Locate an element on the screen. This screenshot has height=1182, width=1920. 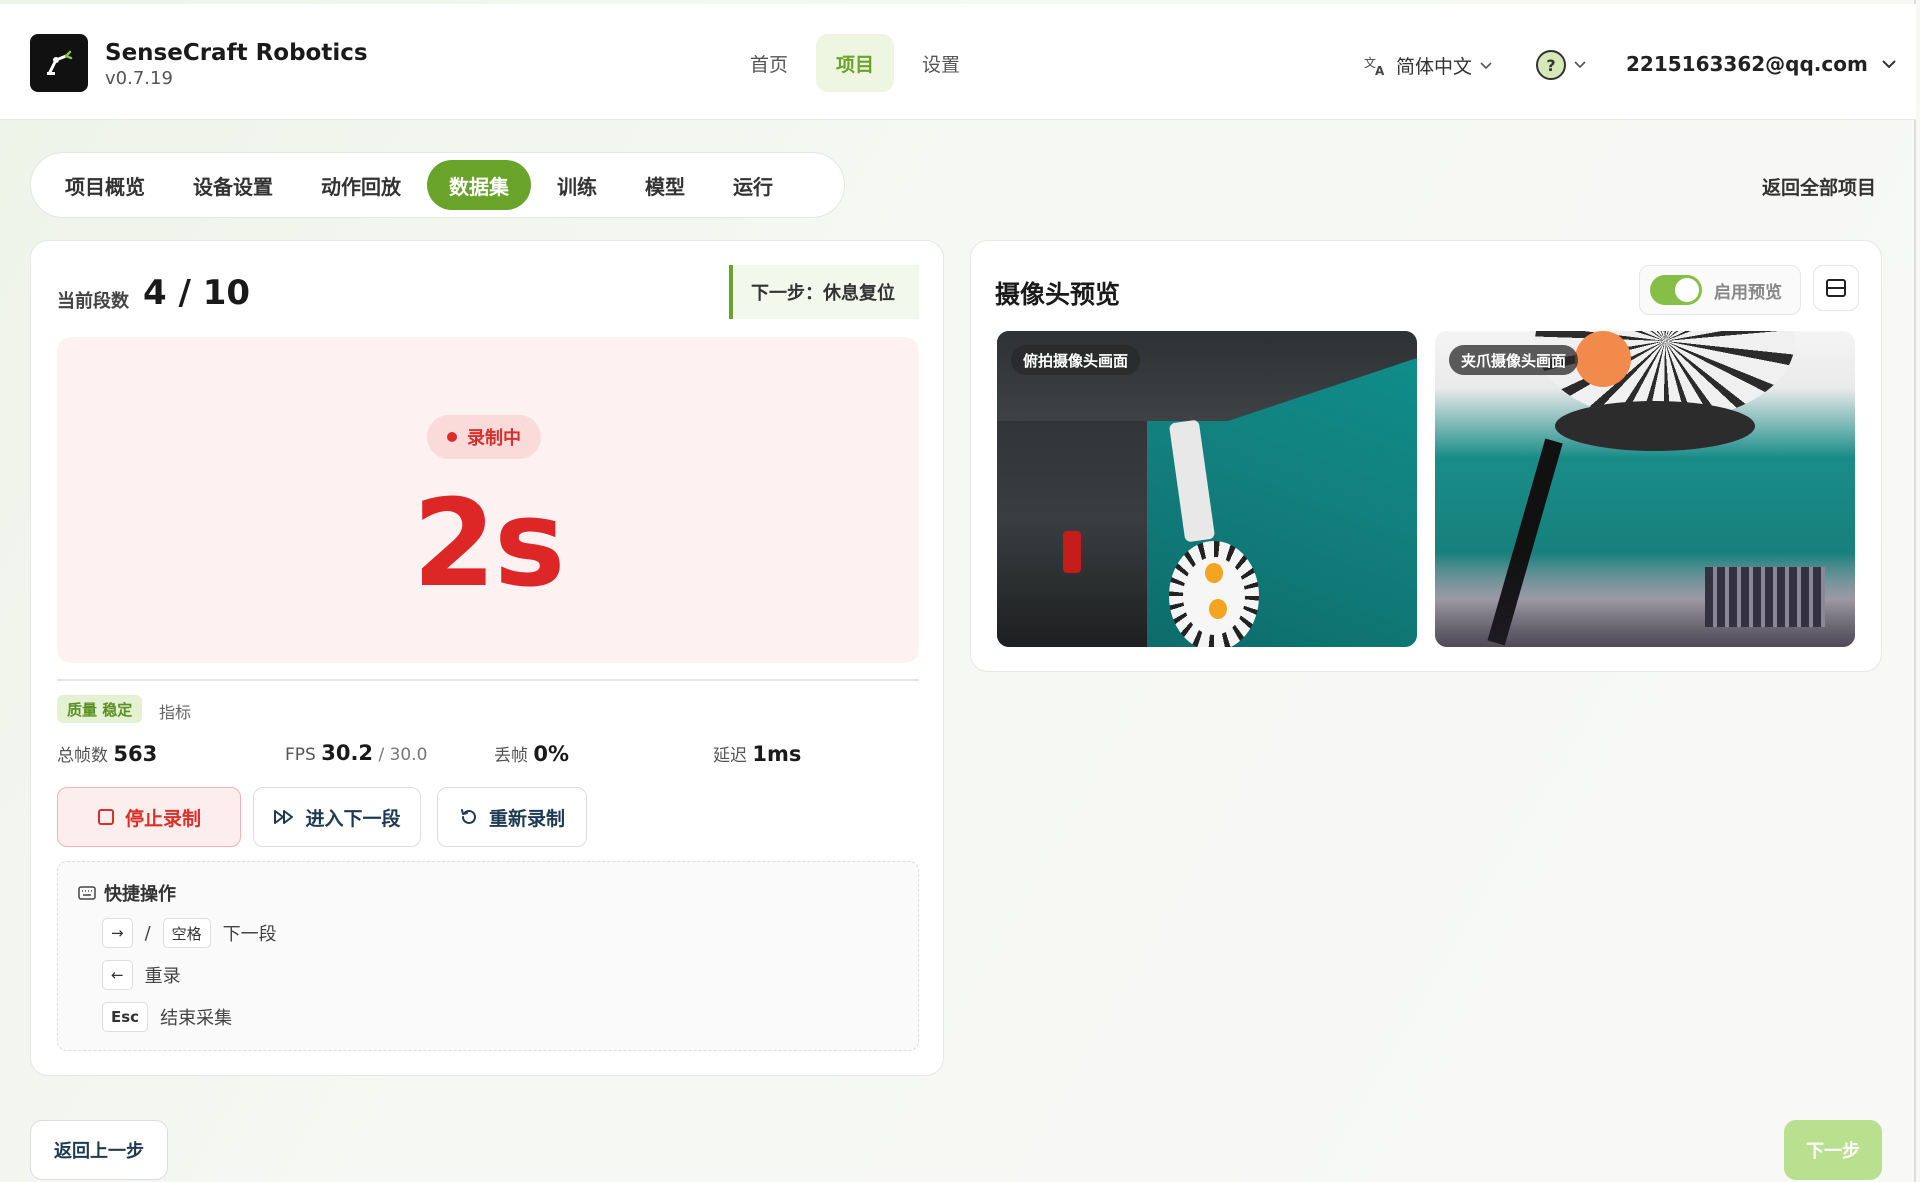
rerecord-button: 重新录制 is located at coordinates (512, 817).